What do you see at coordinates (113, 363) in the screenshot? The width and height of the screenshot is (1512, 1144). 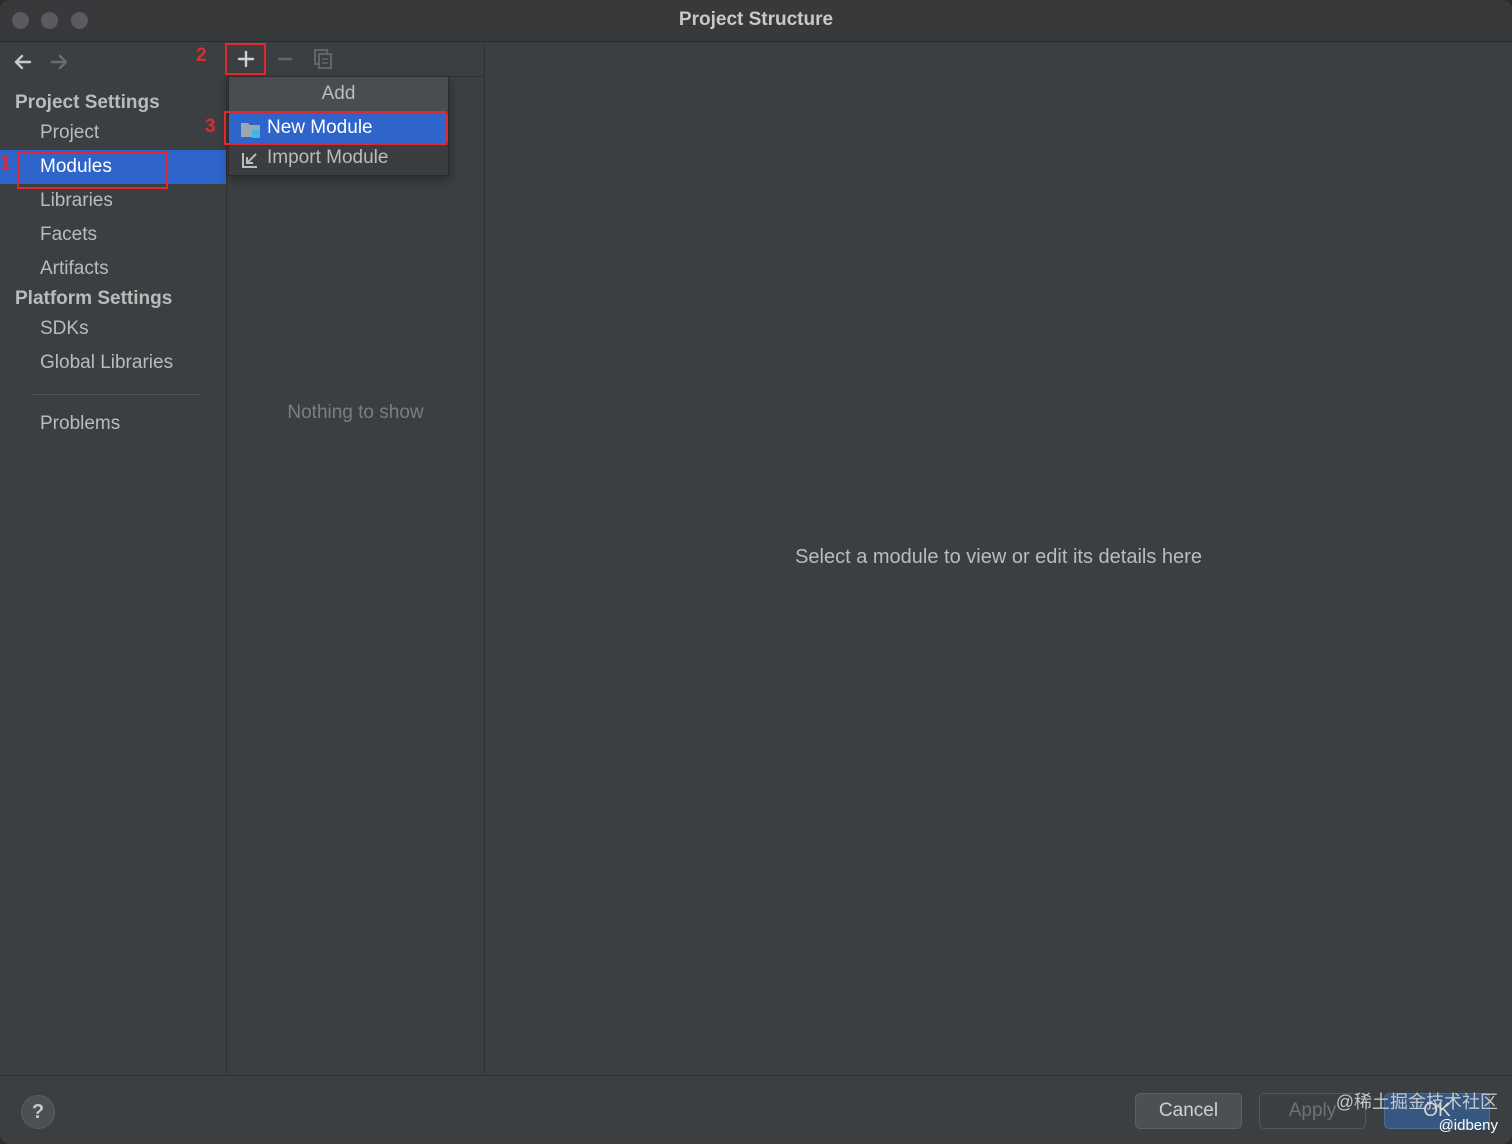 I see `sidebar-item-global-libraries: Global Libraries` at bounding box center [113, 363].